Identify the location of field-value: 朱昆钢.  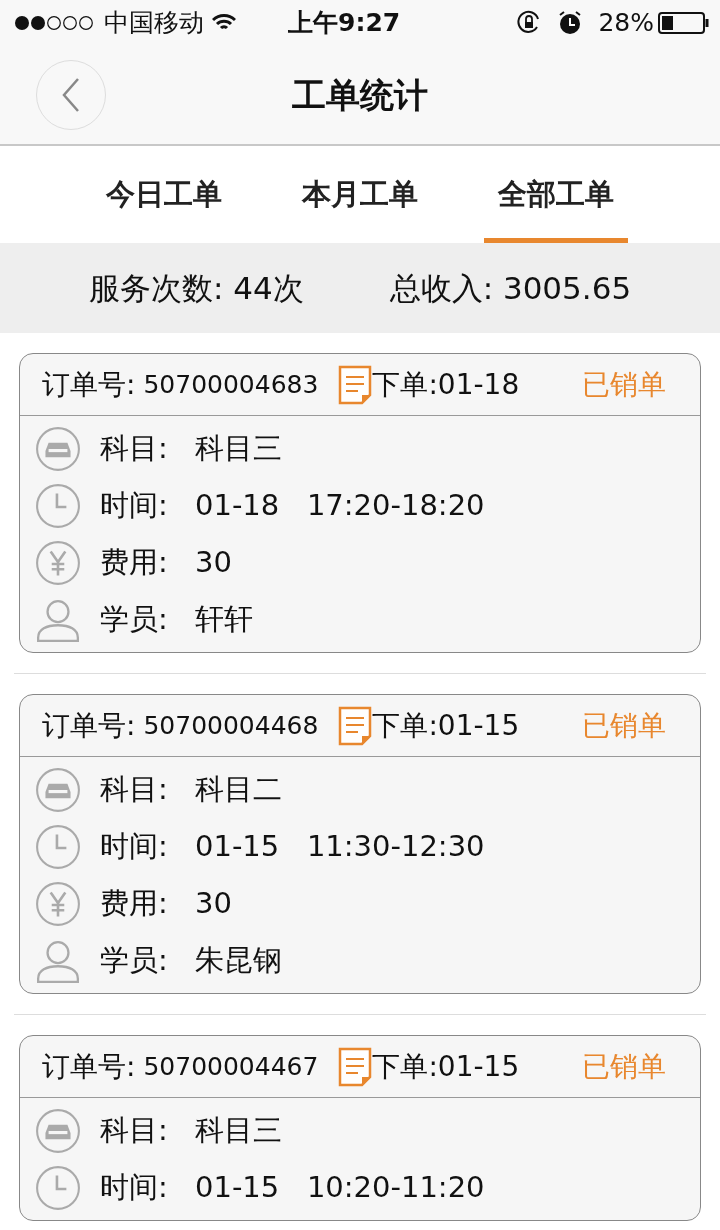
(238, 960).